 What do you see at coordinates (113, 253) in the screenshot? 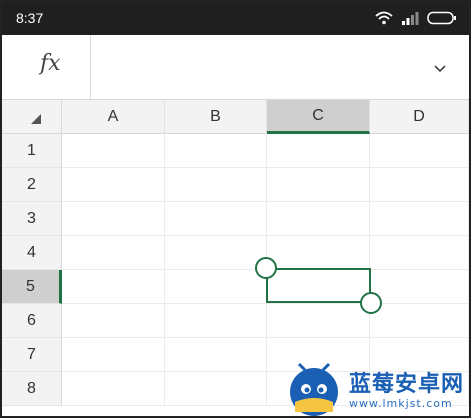
I see `cell-a4` at bounding box center [113, 253].